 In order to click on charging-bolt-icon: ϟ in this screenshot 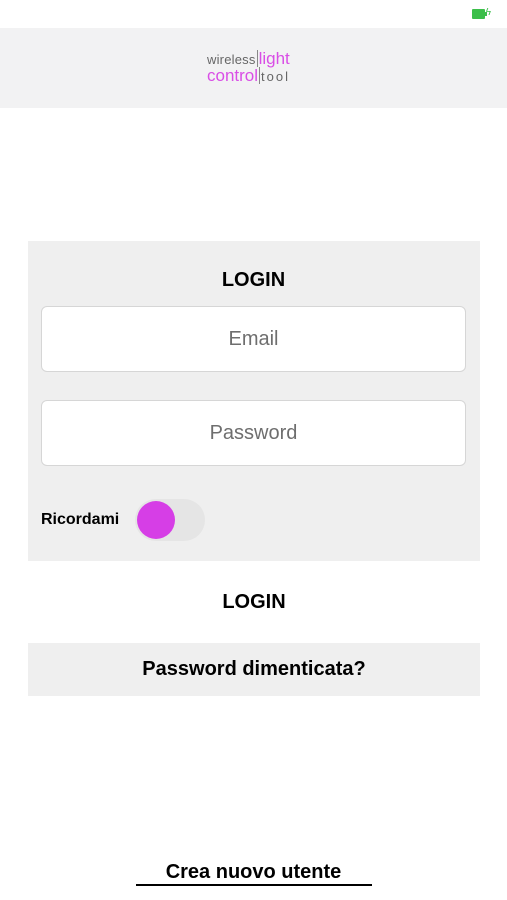, I will do `click(488, 12)`.